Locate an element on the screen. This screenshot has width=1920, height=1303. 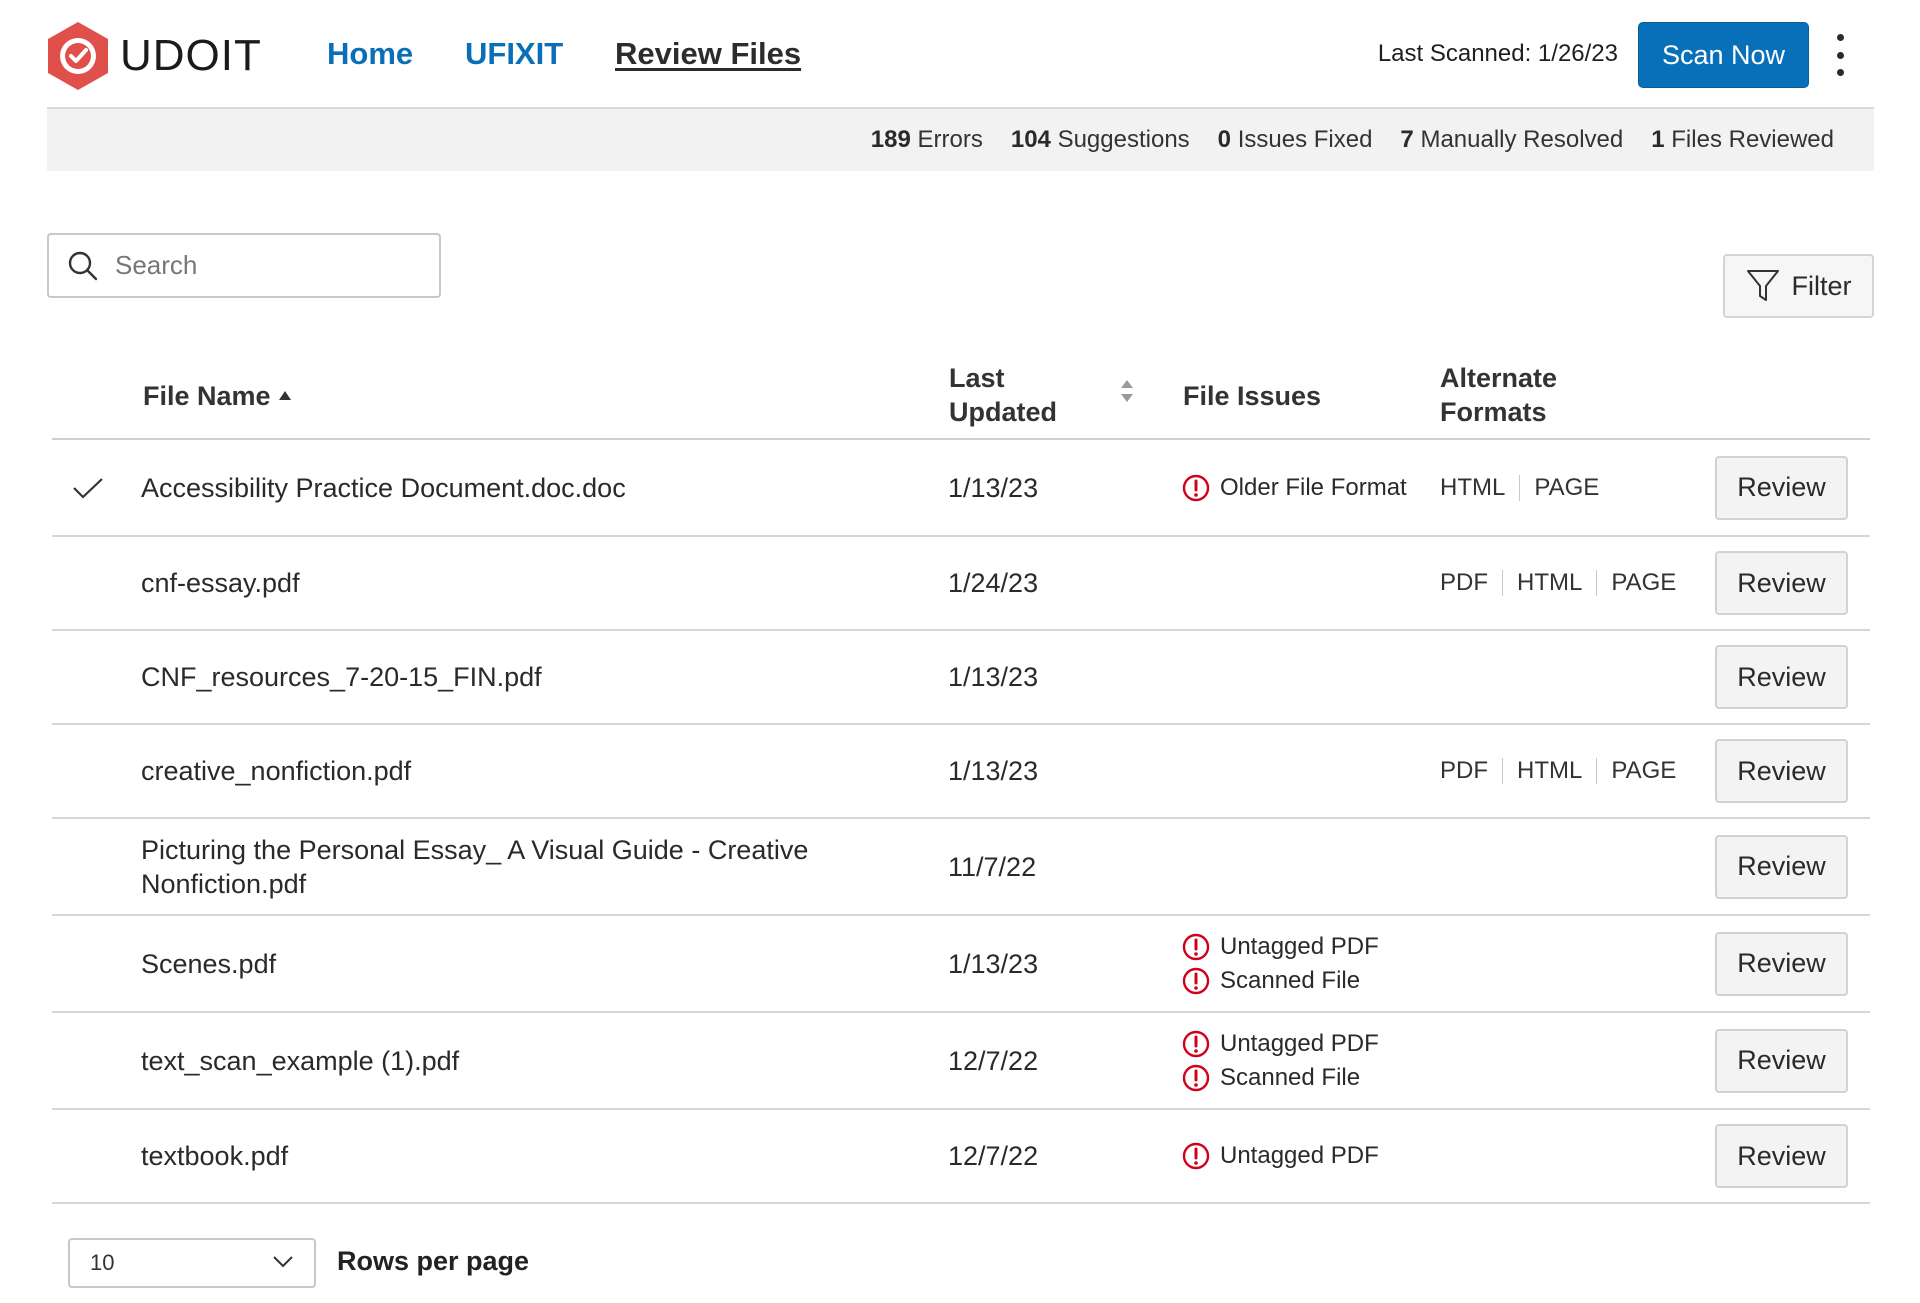
sort-ascending-icon is located at coordinates (284, 396).